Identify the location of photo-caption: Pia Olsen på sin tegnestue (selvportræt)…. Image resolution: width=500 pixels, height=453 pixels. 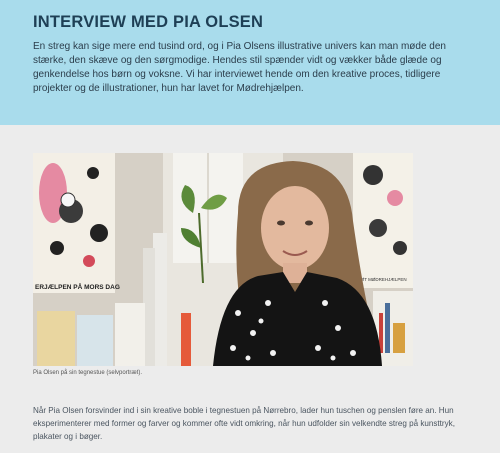
(88, 373).